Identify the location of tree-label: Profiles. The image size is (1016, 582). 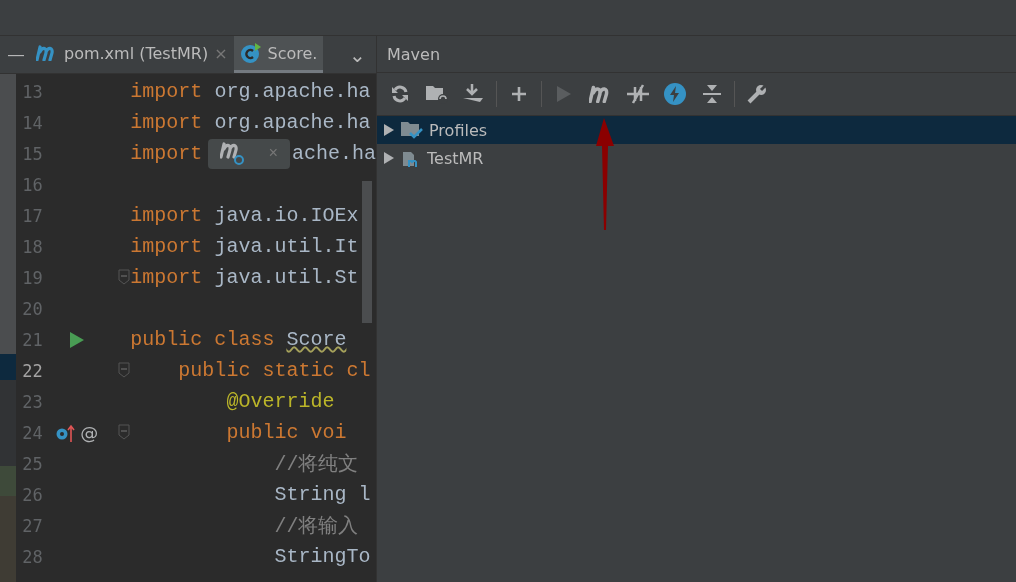
(458, 130).